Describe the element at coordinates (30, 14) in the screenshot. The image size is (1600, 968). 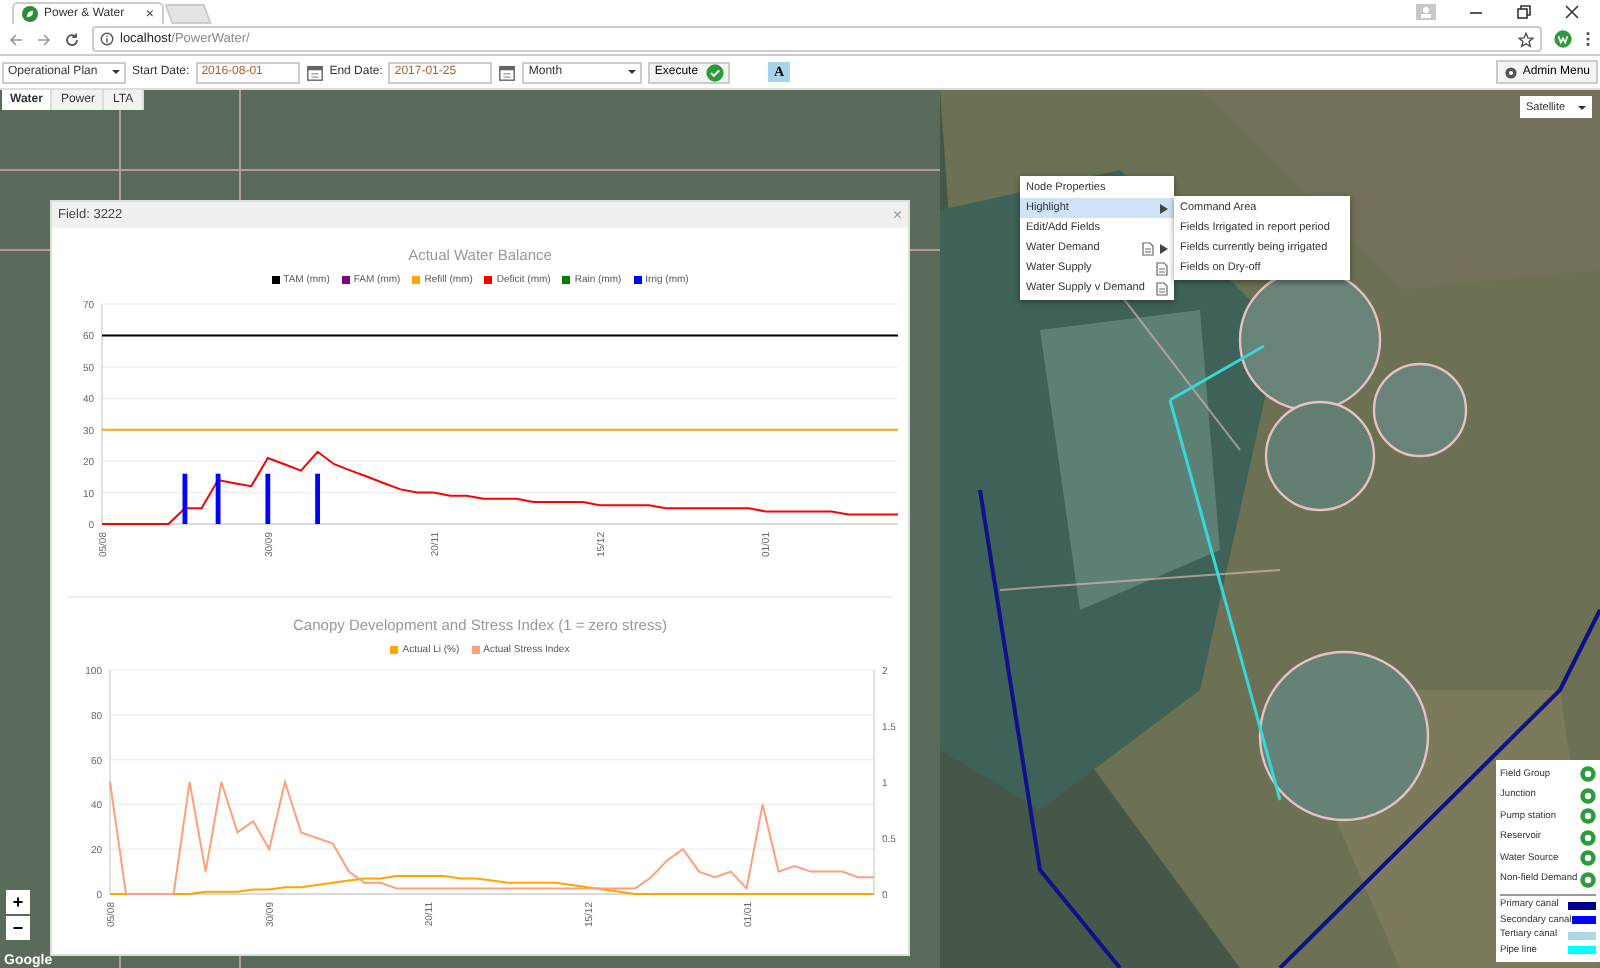
I see `leaf-icon` at that location.